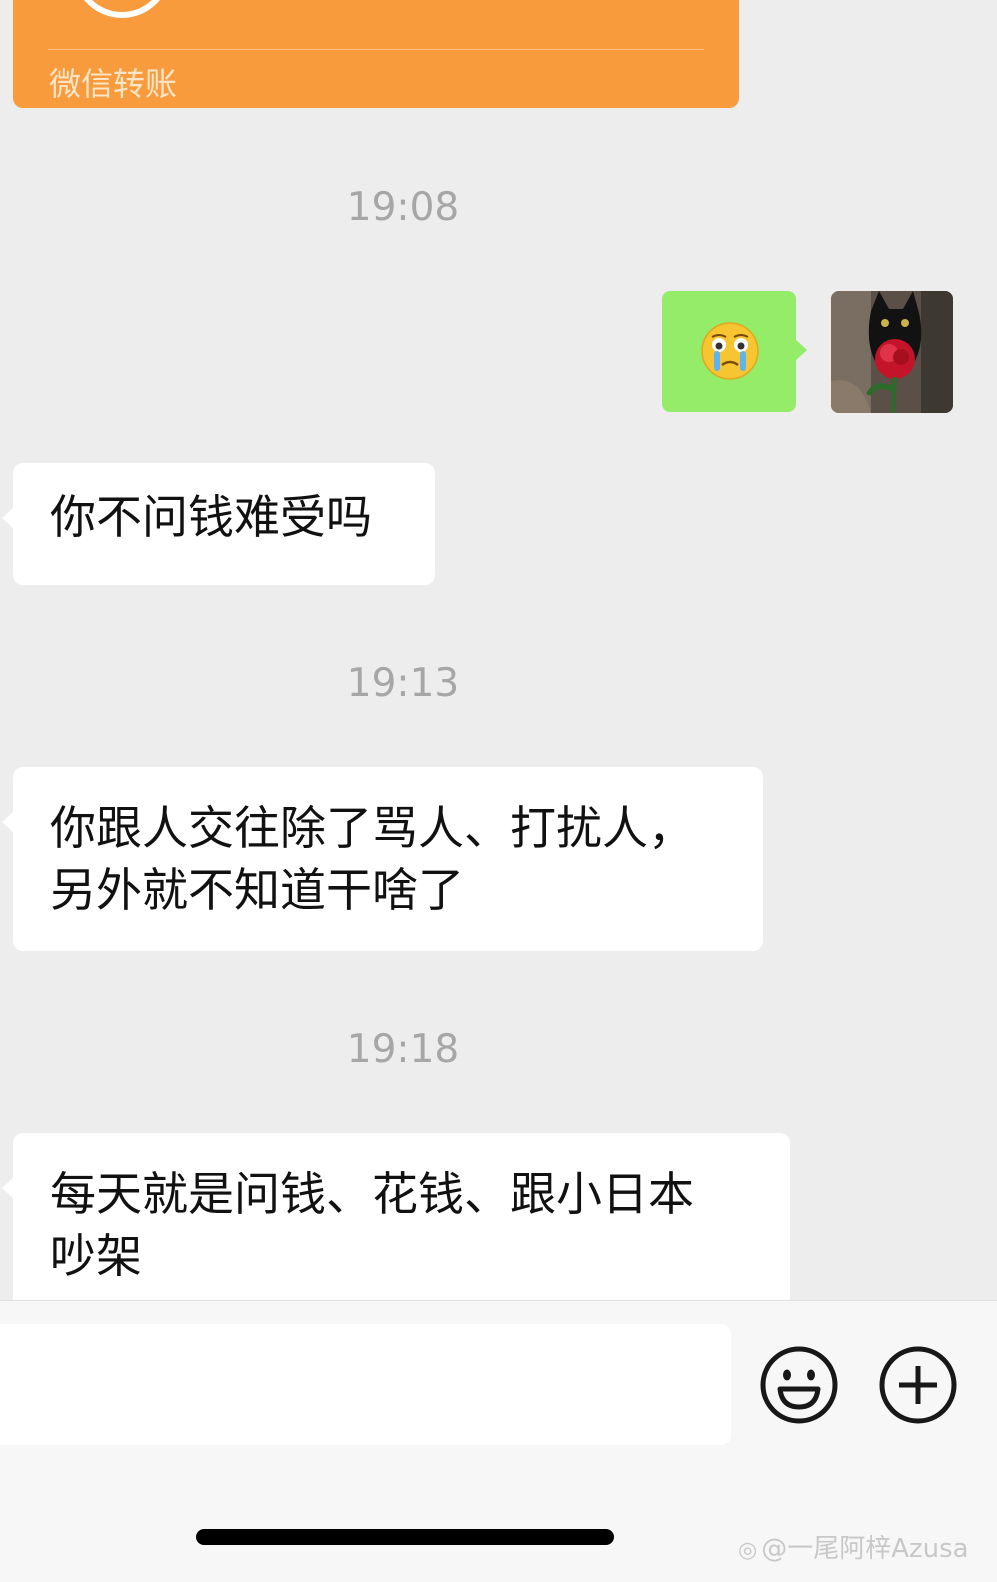 This screenshot has height=1582, width=997. What do you see at coordinates (113, 84) in the screenshot?
I see `transfer-label: 微信转账` at bounding box center [113, 84].